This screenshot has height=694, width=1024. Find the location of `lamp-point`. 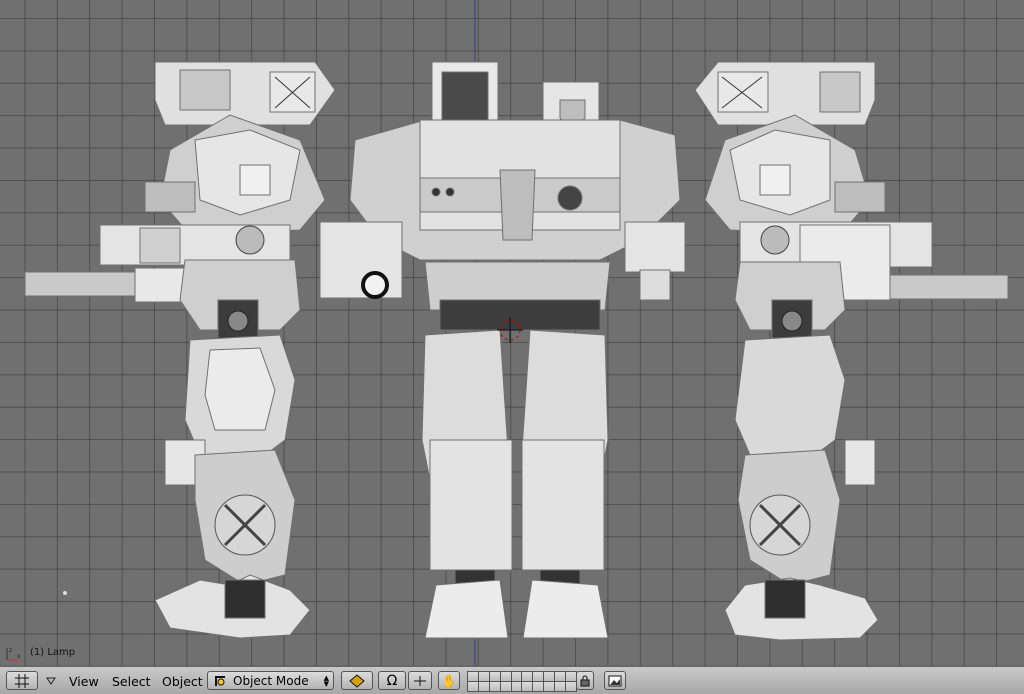

lamp-point is located at coordinates (65, 593).